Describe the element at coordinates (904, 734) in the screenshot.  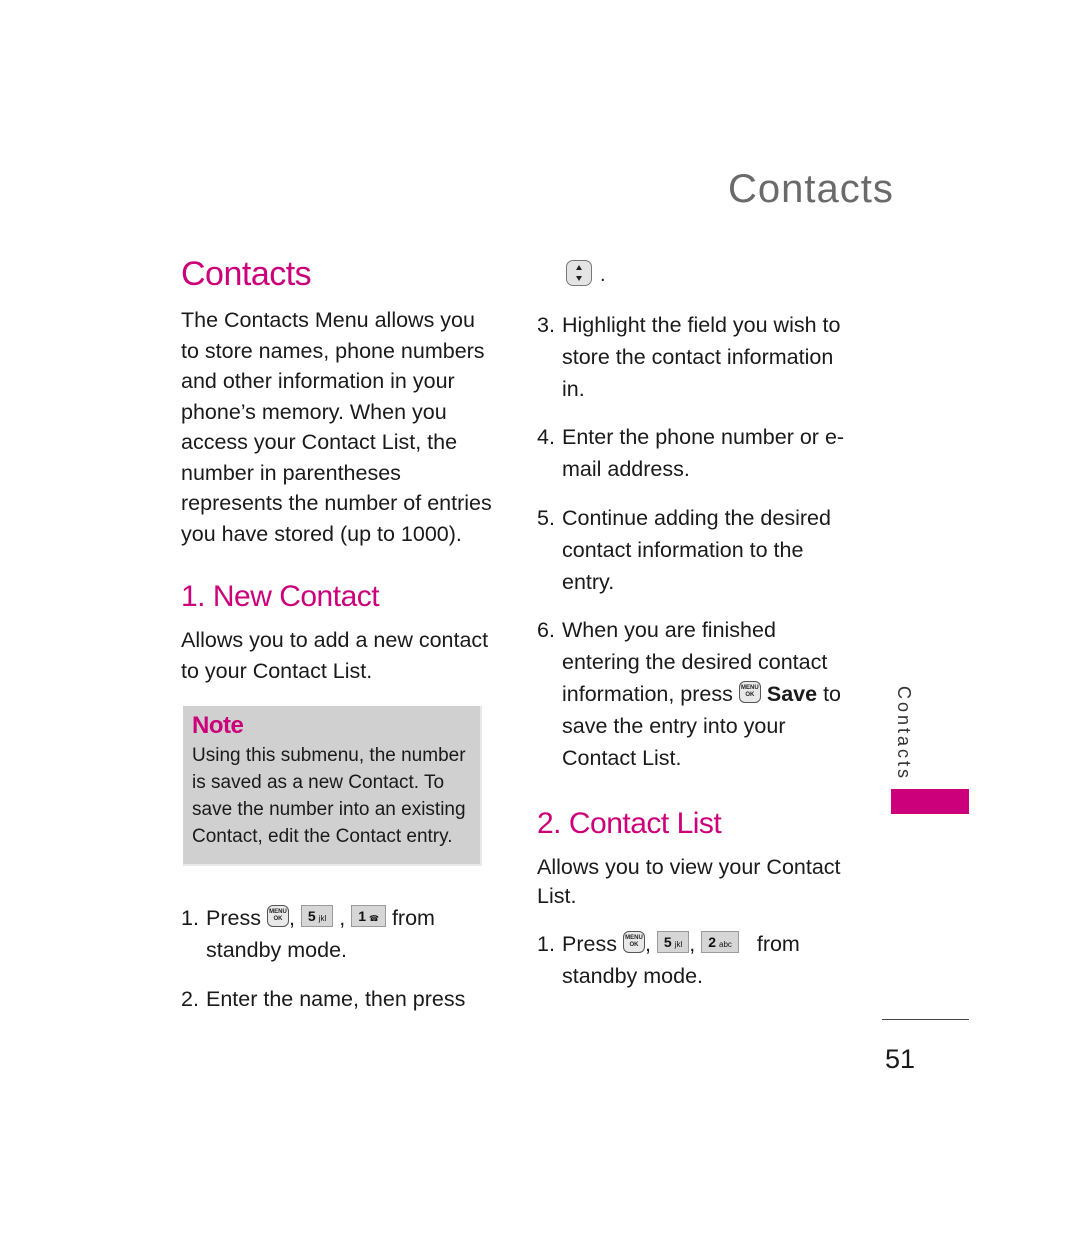
I see `side-tab-label: Contacts` at that location.